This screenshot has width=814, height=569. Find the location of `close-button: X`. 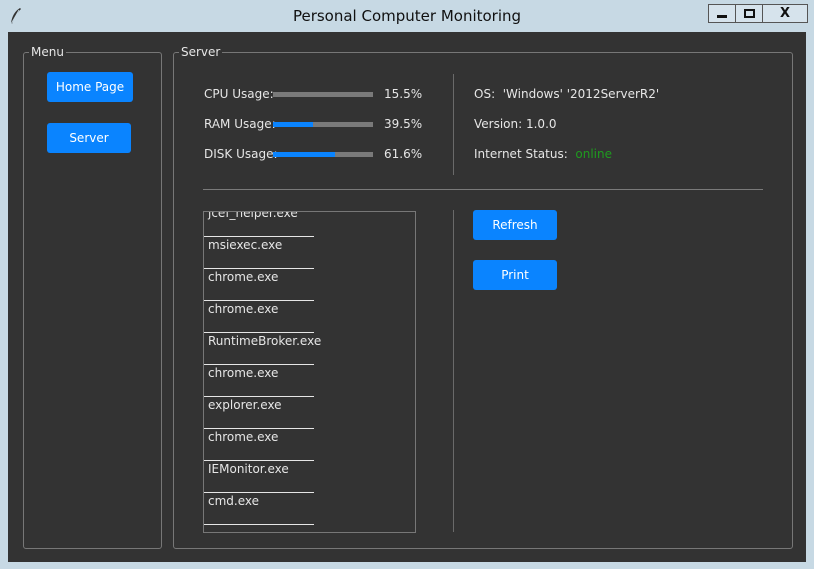

close-button: X is located at coordinates (785, 13).